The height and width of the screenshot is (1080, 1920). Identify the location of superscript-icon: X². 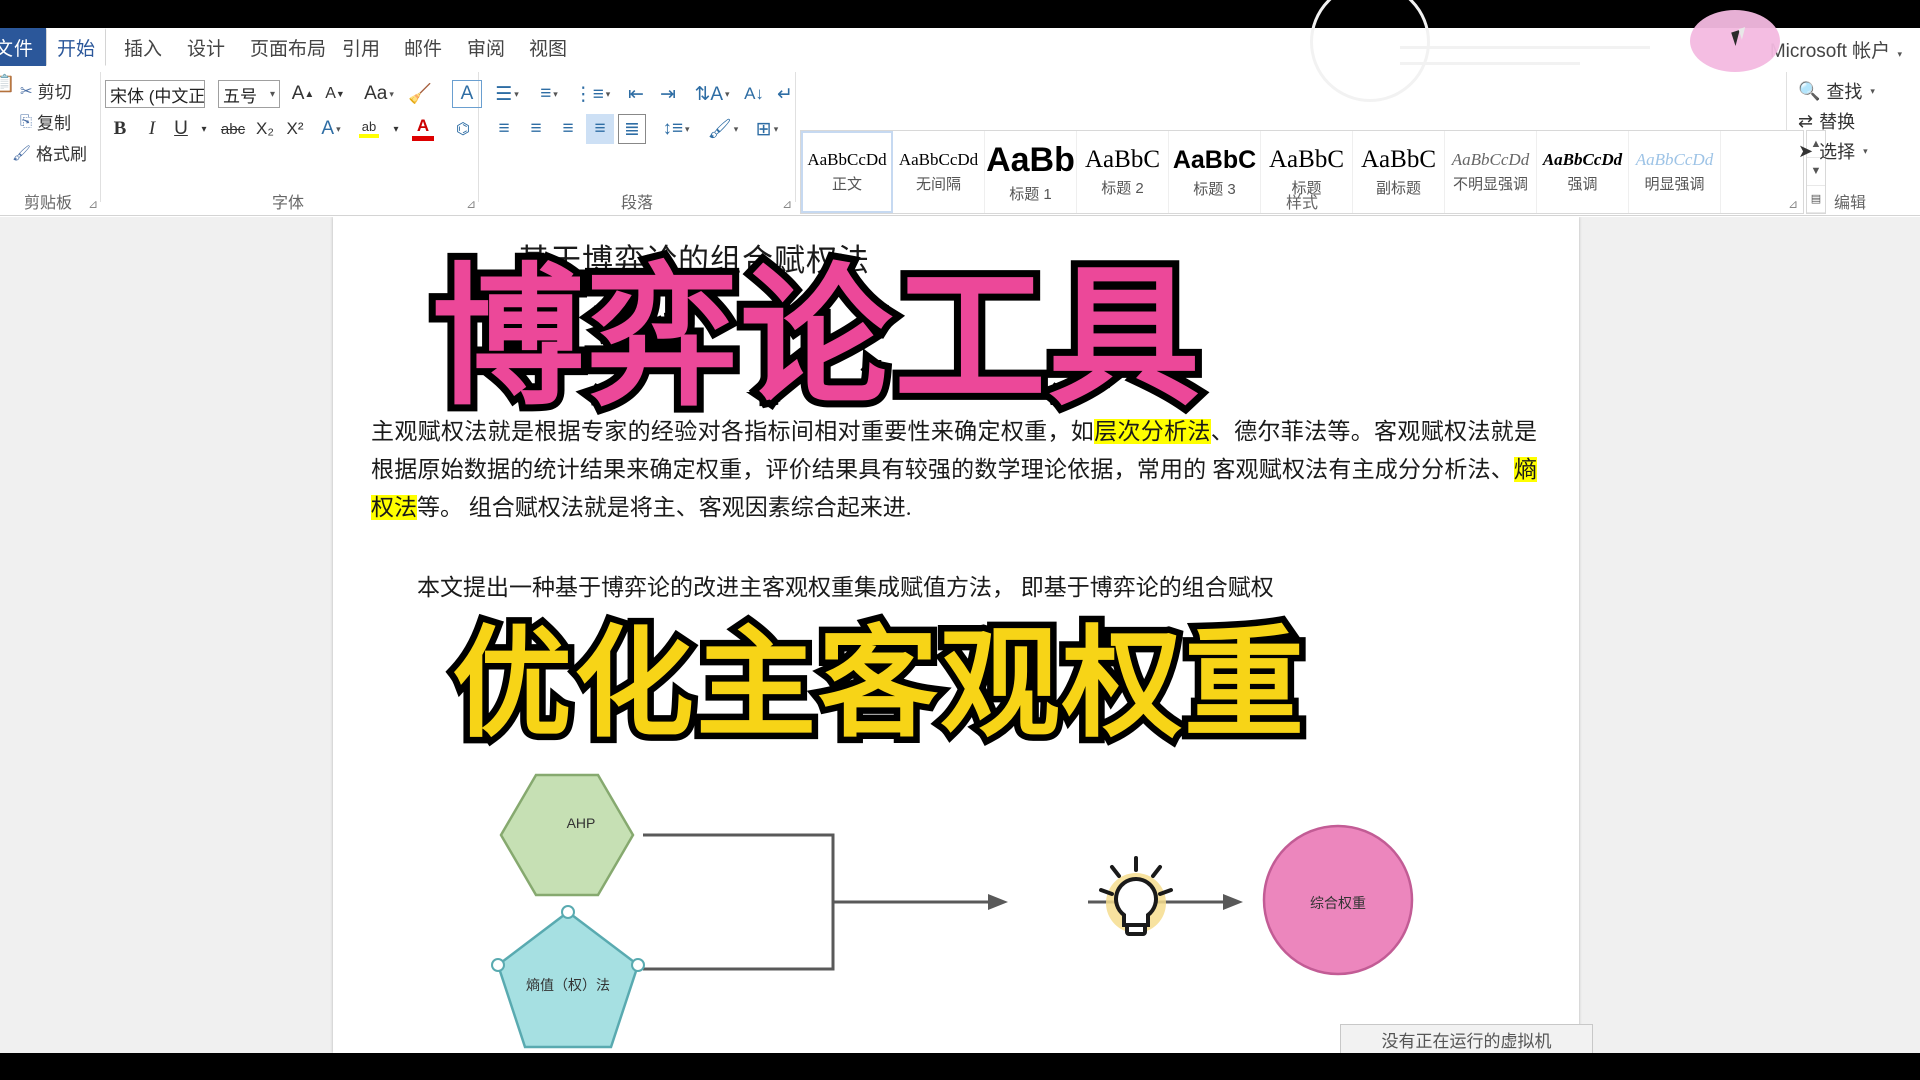
(295, 128).